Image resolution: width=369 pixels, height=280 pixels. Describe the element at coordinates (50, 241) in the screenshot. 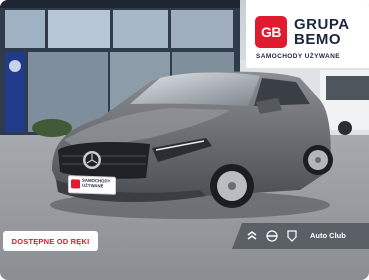

I see `availability-badge: DOSTĘPNE OD RĘKI` at that location.